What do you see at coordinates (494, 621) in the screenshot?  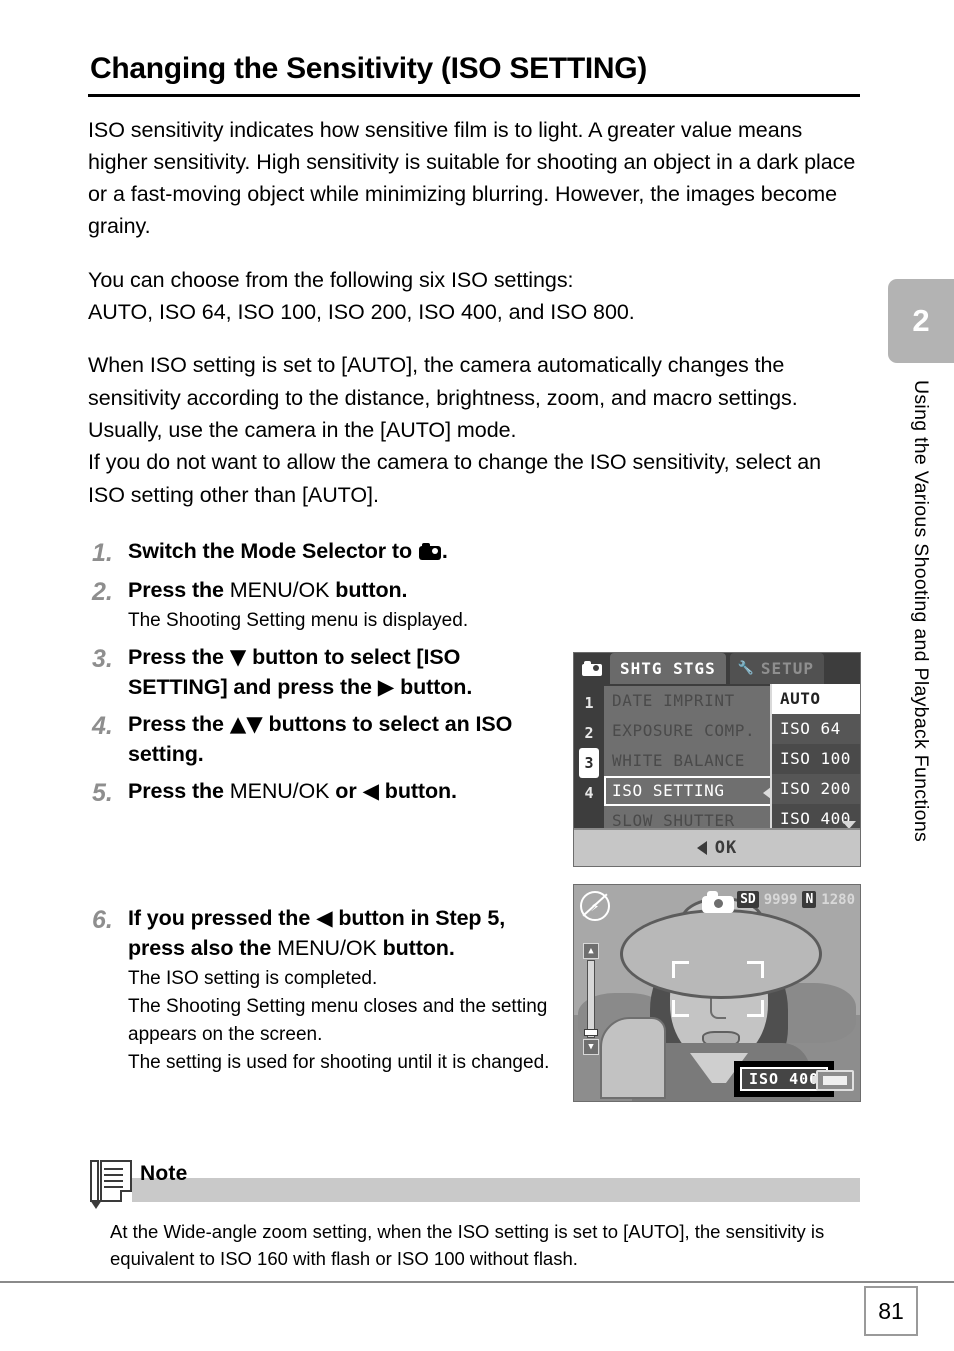 I see `step-2-subtext: The Shooting Setting menu is displayed.` at bounding box center [494, 621].